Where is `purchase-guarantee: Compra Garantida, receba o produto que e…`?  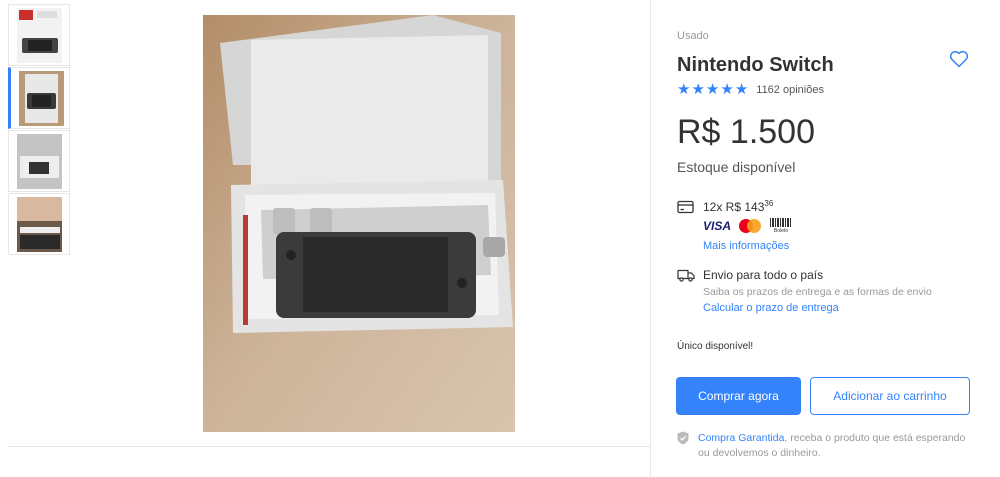 purchase-guarantee: Compra Garantida, receba o produto que e… is located at coordinates (832, 445).